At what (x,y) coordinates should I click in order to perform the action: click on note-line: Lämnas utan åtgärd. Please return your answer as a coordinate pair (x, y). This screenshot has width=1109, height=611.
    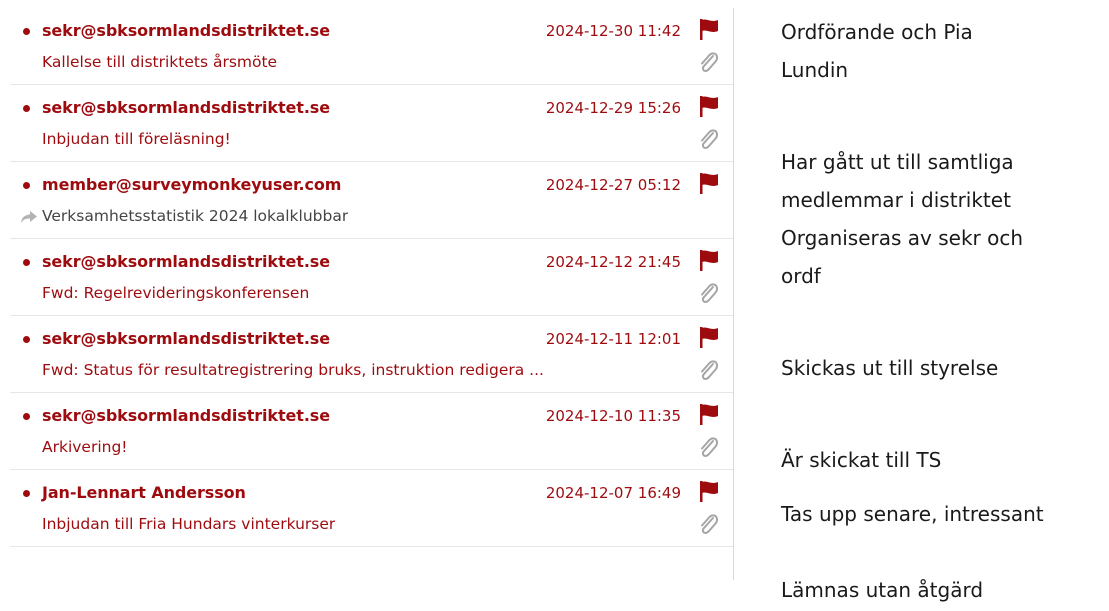
    Looking at the image, I should click on (882, 590).